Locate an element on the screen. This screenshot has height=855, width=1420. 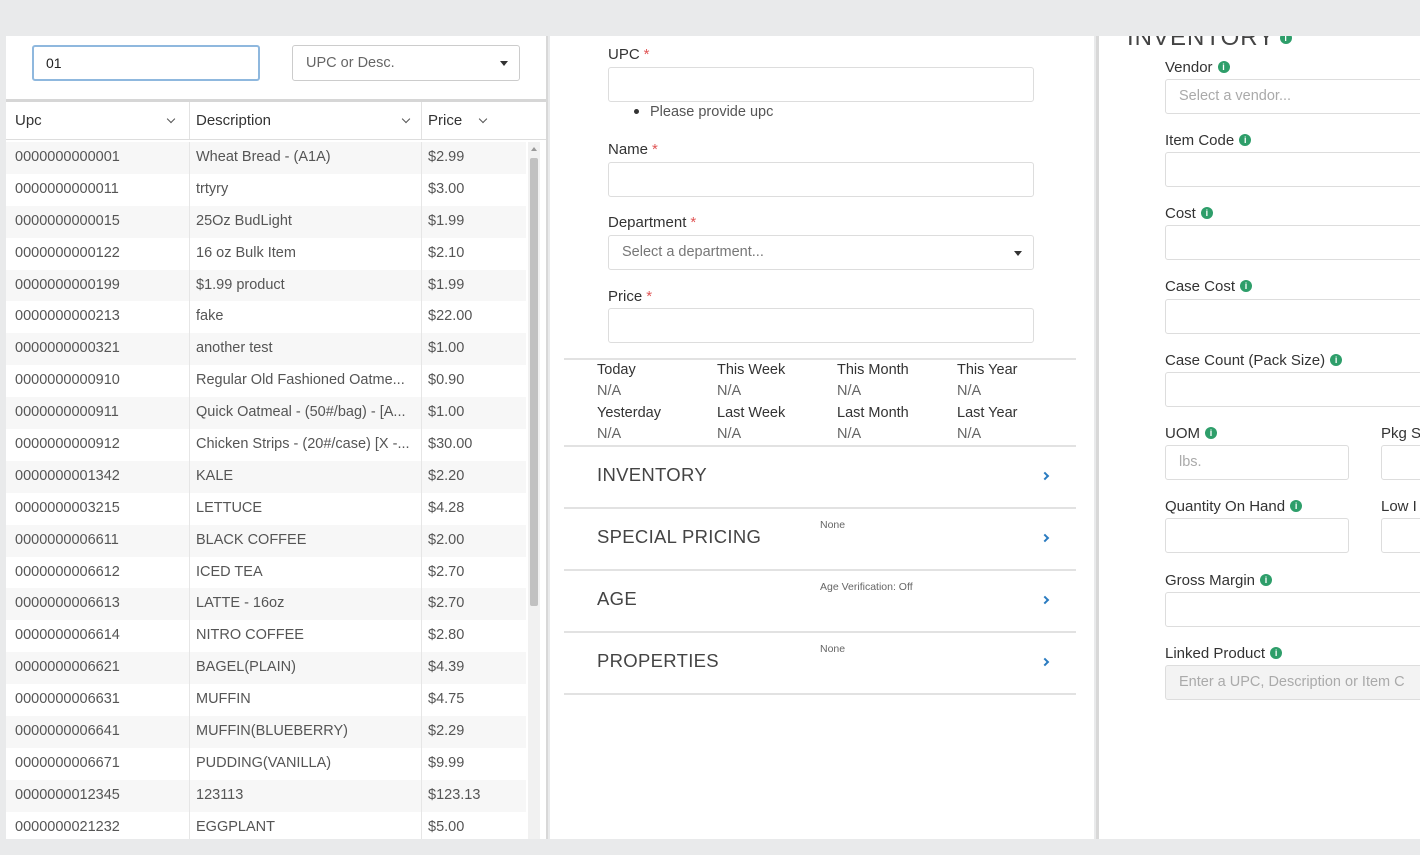
table-row: 0000000021232 EGGPLANT $5.00 is located at coordinates (266, 825).